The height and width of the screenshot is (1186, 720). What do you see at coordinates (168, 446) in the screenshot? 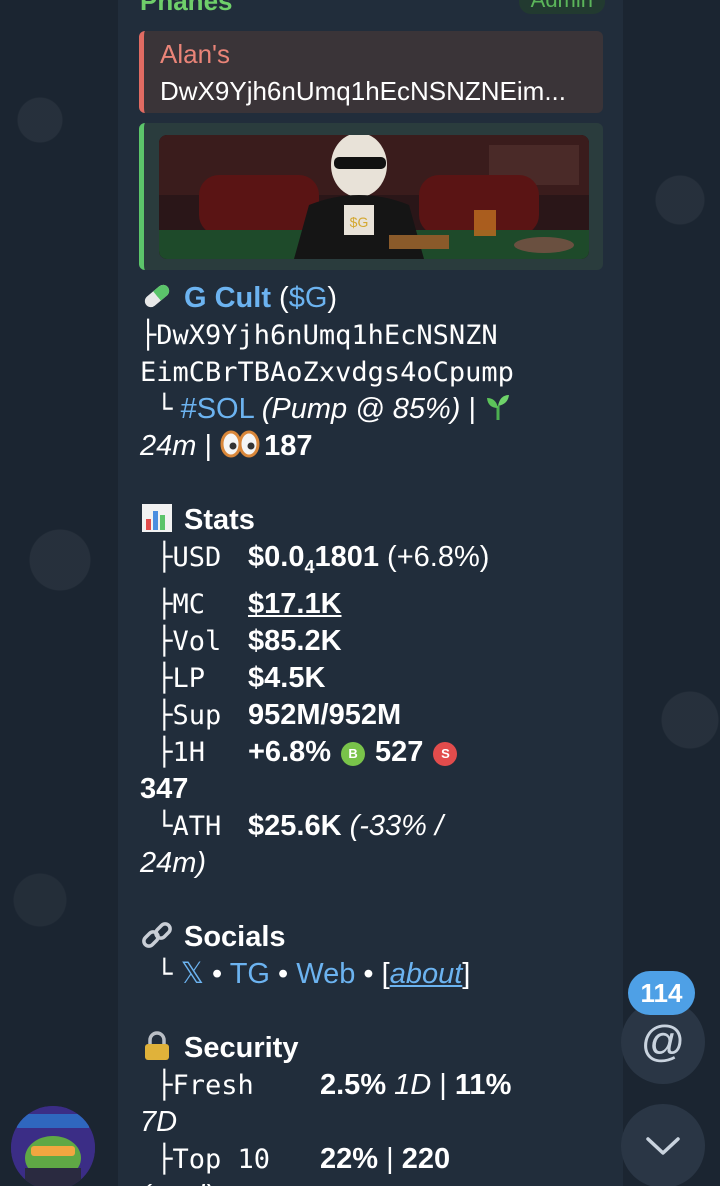
I see `token-age: 24m` at bounding box center [168, 446].